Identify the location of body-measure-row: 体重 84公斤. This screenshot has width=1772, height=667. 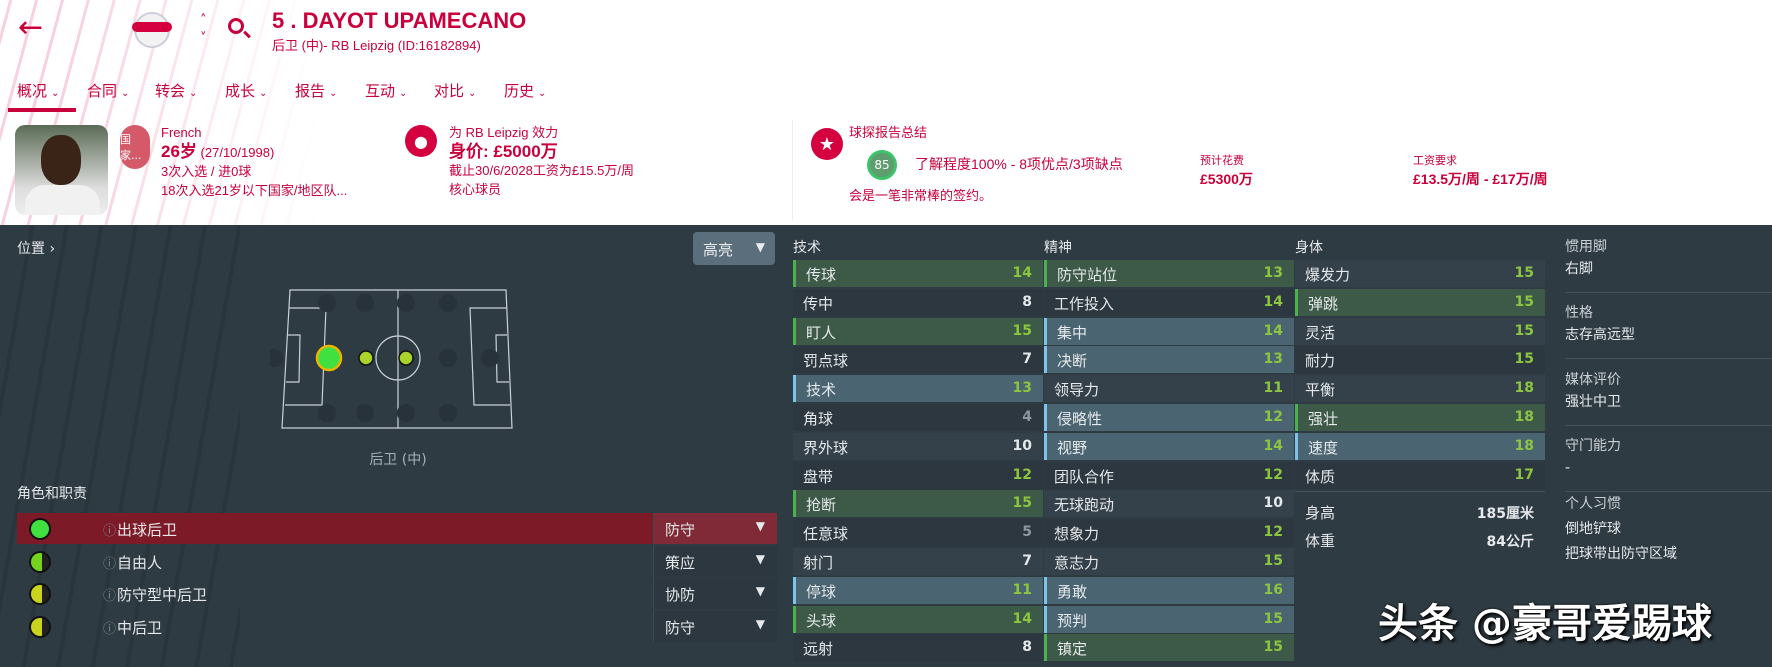
(1420, 539).